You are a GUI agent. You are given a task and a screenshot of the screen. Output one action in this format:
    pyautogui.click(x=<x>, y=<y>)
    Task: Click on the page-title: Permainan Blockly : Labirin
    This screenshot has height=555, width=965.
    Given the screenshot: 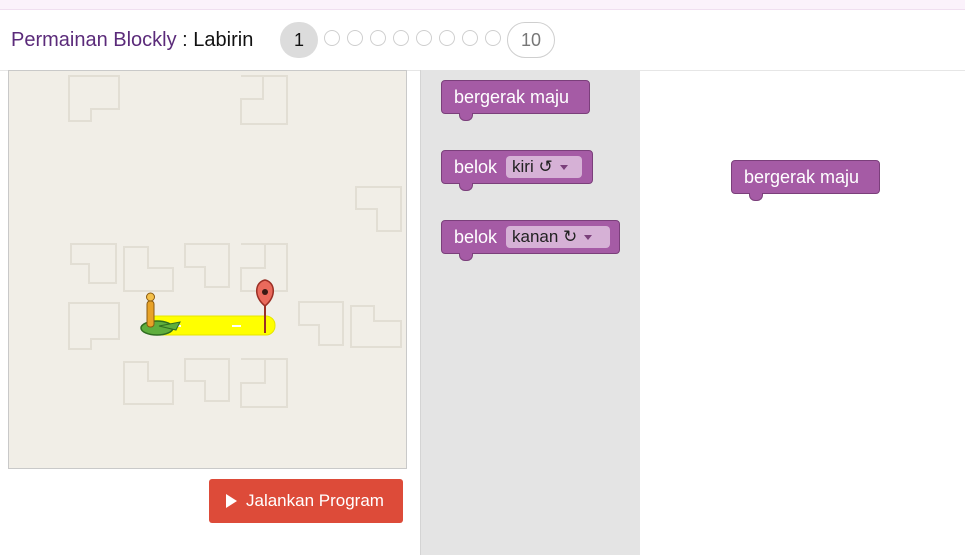 What is the action you would take?
    pyautogui.click(x=132, y=40)
    